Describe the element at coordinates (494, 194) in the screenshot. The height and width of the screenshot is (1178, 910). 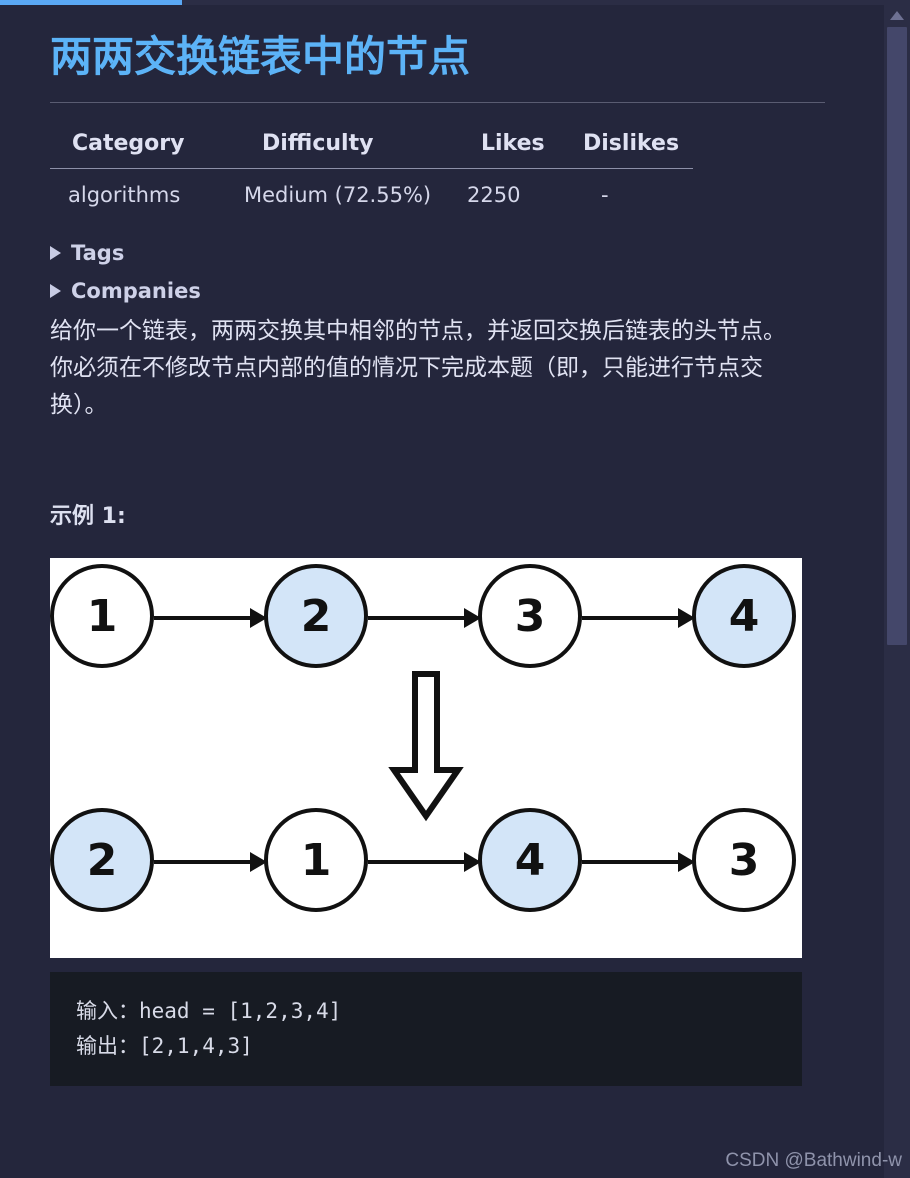
I see `meta-cell-likes: 2250` at that location.